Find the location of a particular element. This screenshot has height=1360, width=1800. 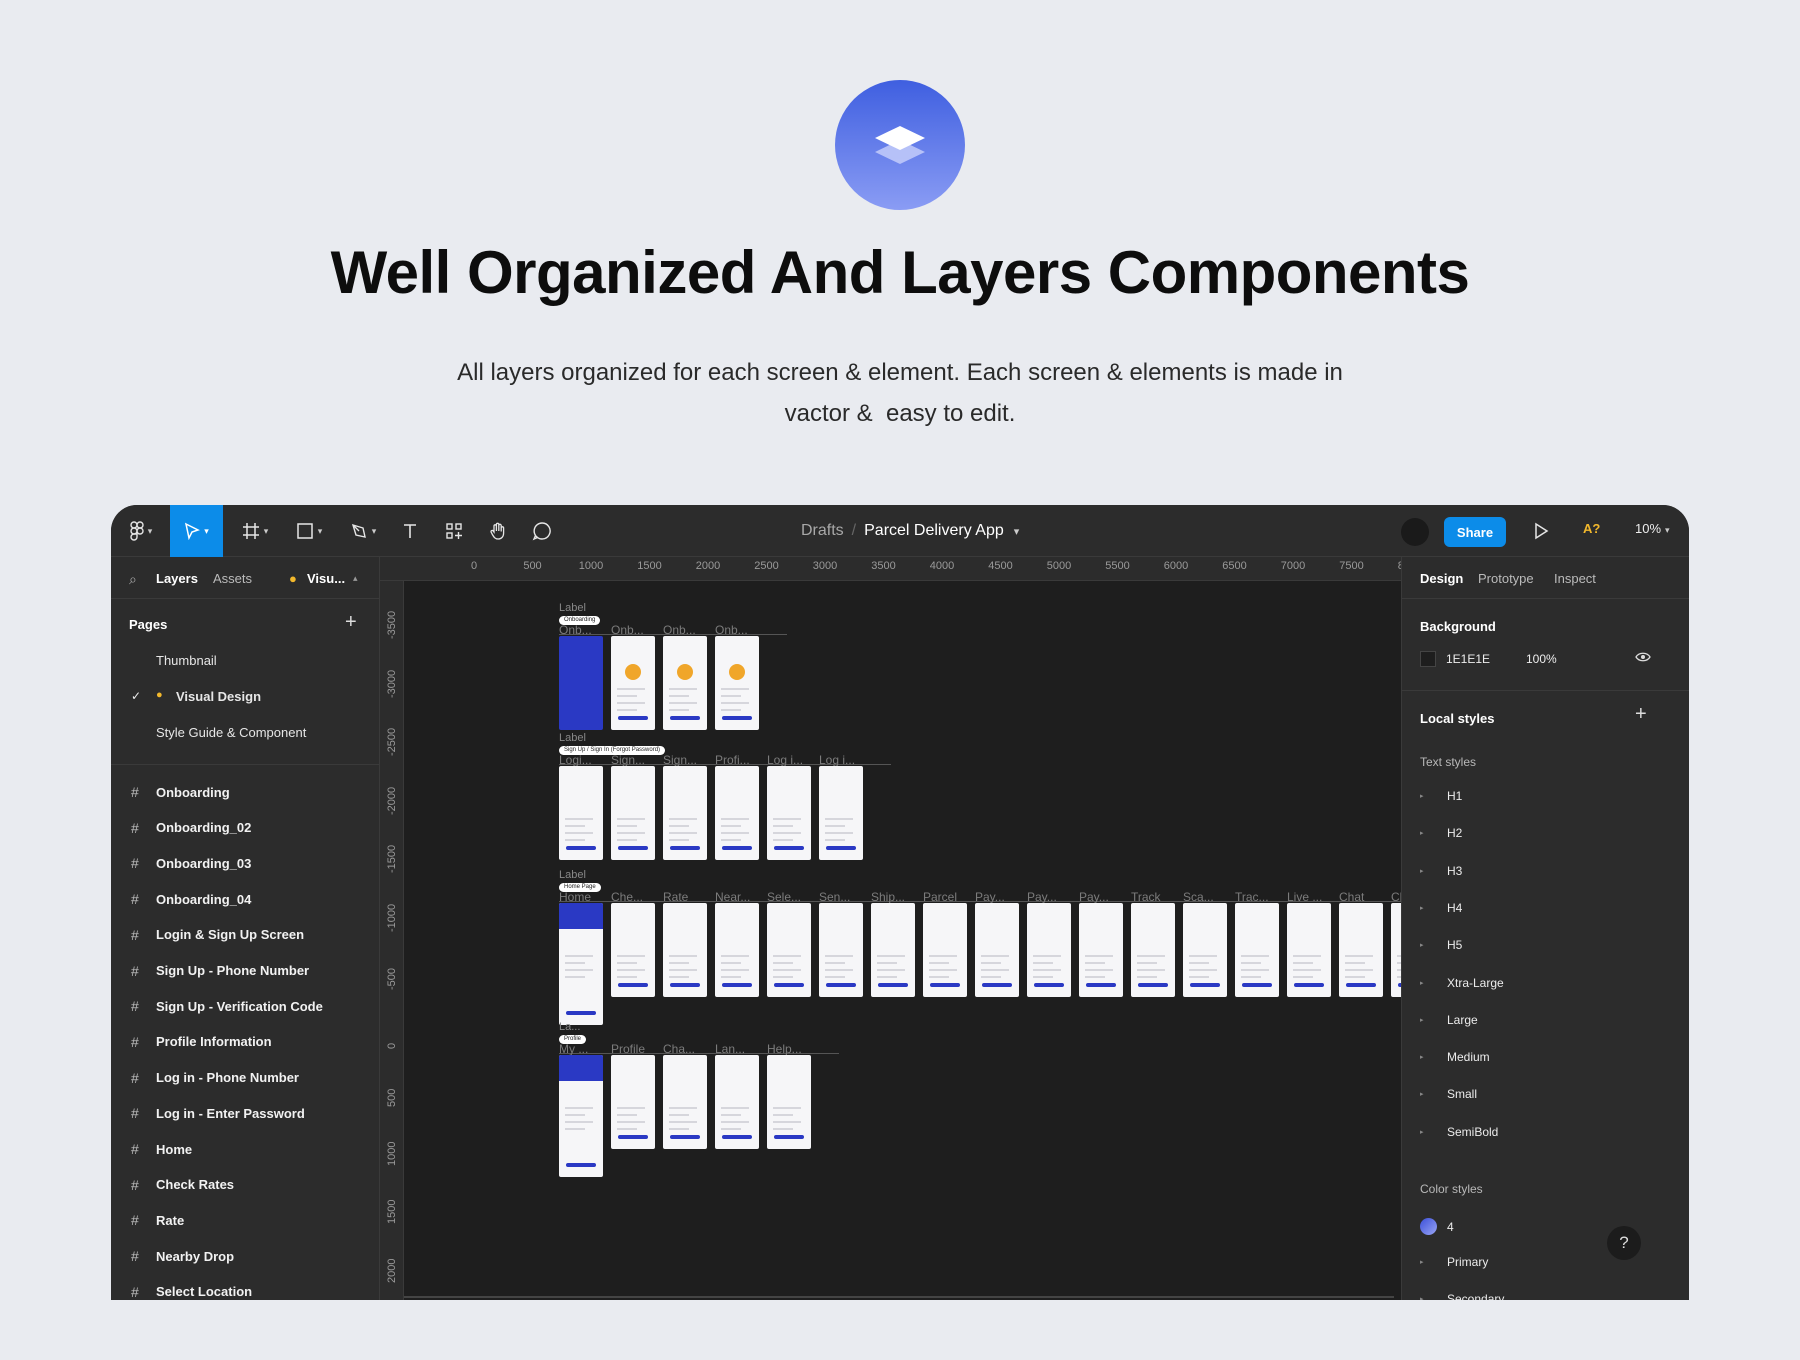

horizontal-scrollbar is located at coordinates (899, 1297).